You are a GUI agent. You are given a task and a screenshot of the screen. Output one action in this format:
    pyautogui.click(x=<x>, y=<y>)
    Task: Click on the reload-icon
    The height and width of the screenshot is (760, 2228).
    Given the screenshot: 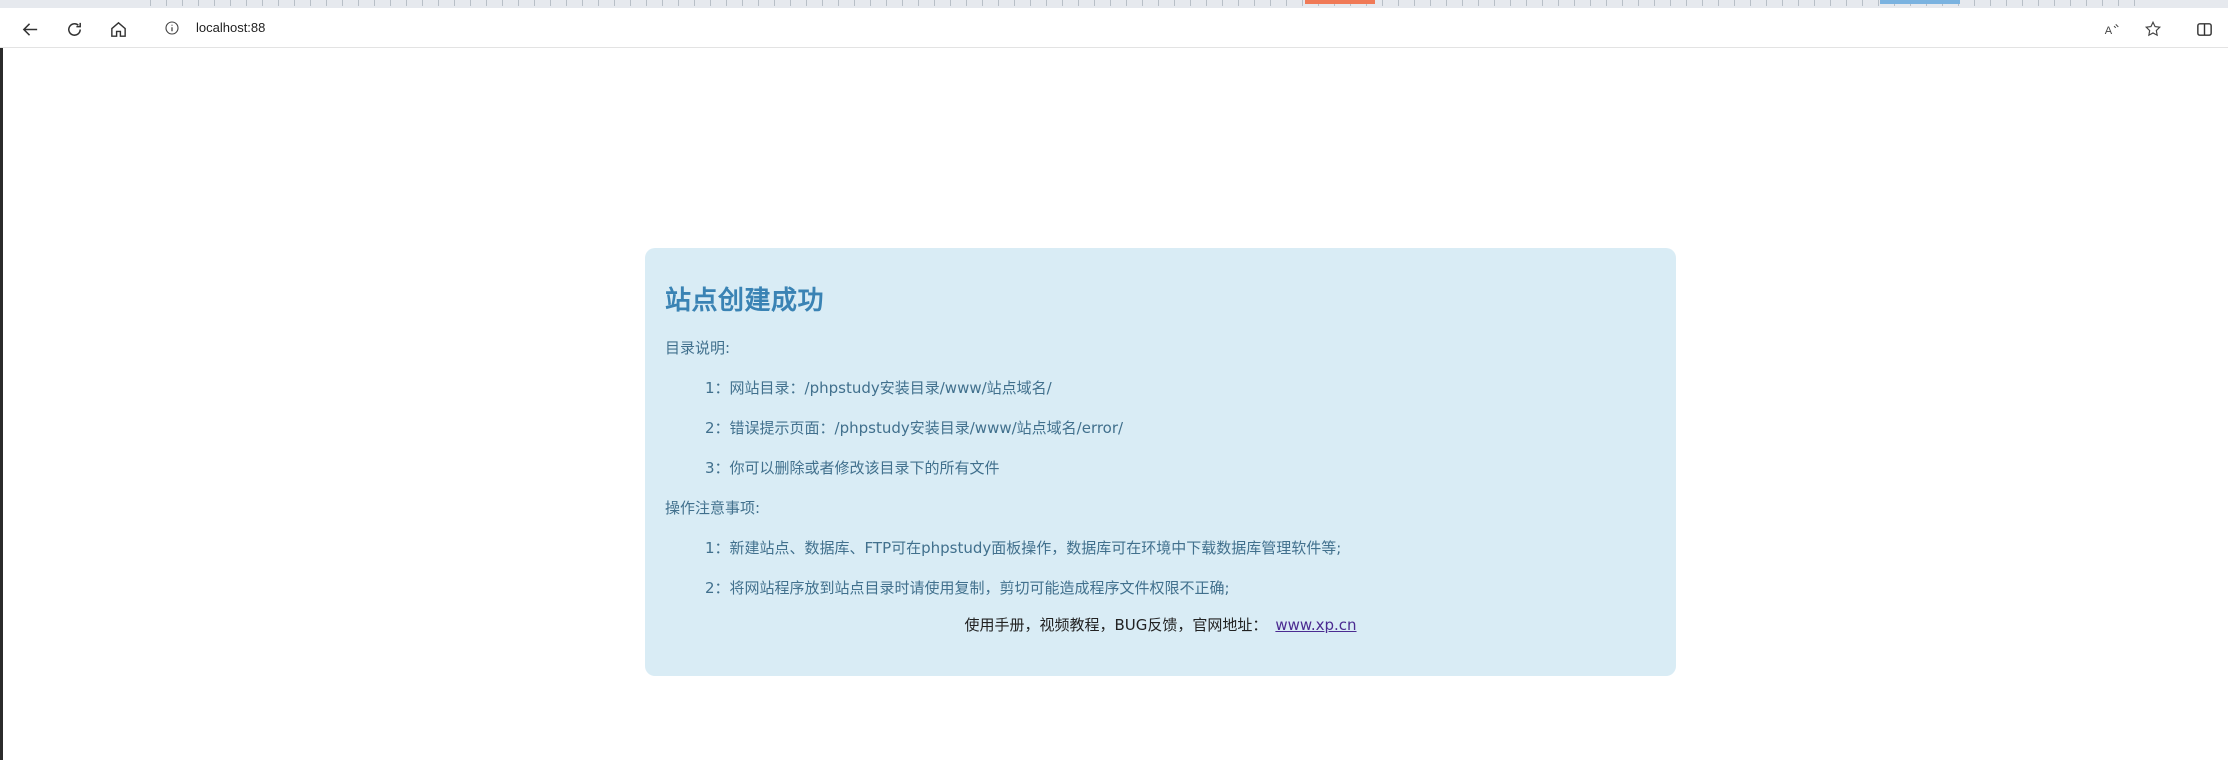 What is the action you would take?
    pyautogui.click(x=74, y=29)
    